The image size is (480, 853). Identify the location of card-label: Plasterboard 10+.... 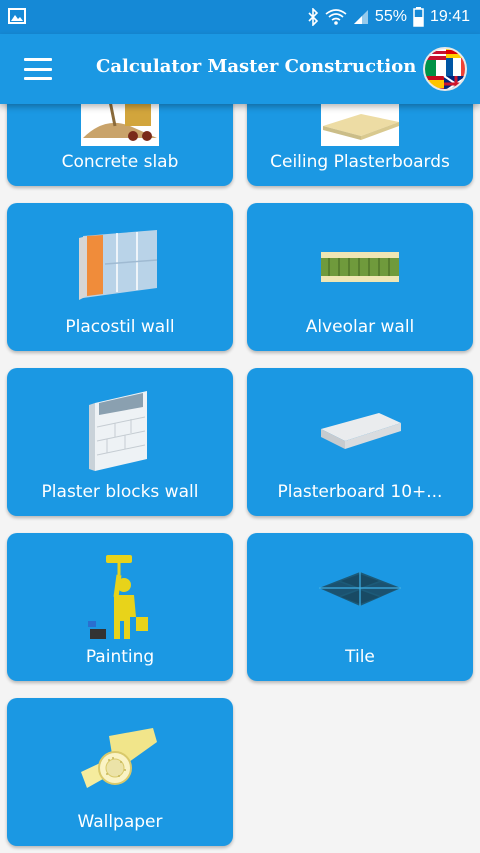
(360, 492).